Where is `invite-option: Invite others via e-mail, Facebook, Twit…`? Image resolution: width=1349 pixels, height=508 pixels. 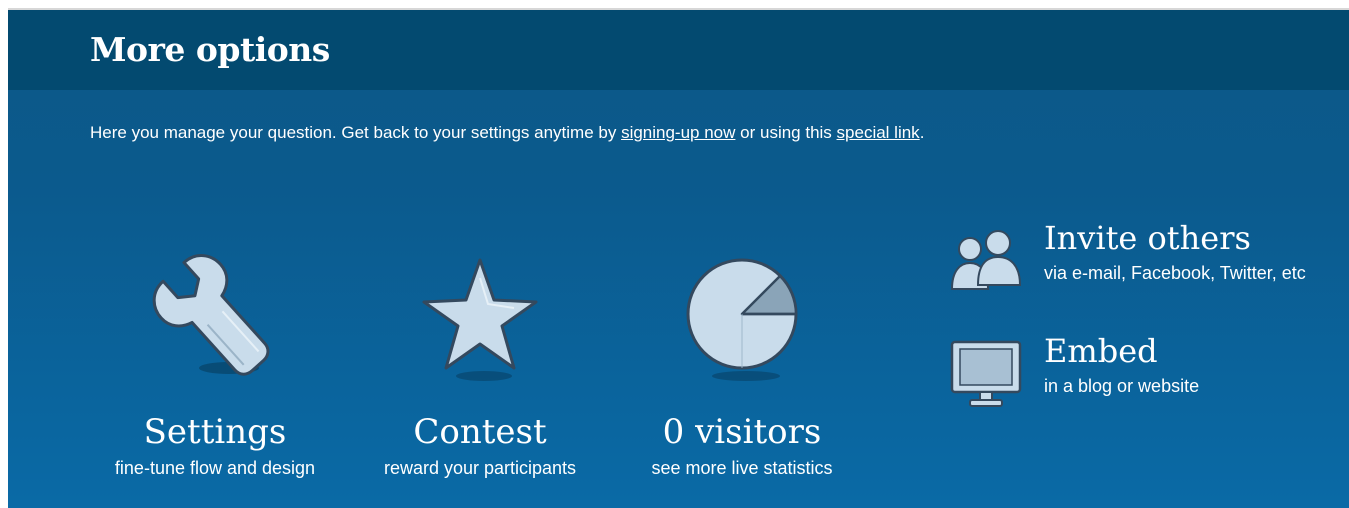
invite-option: Invite others via e-mail, Facebook, Twit… is located at coordinates (1138, 258).